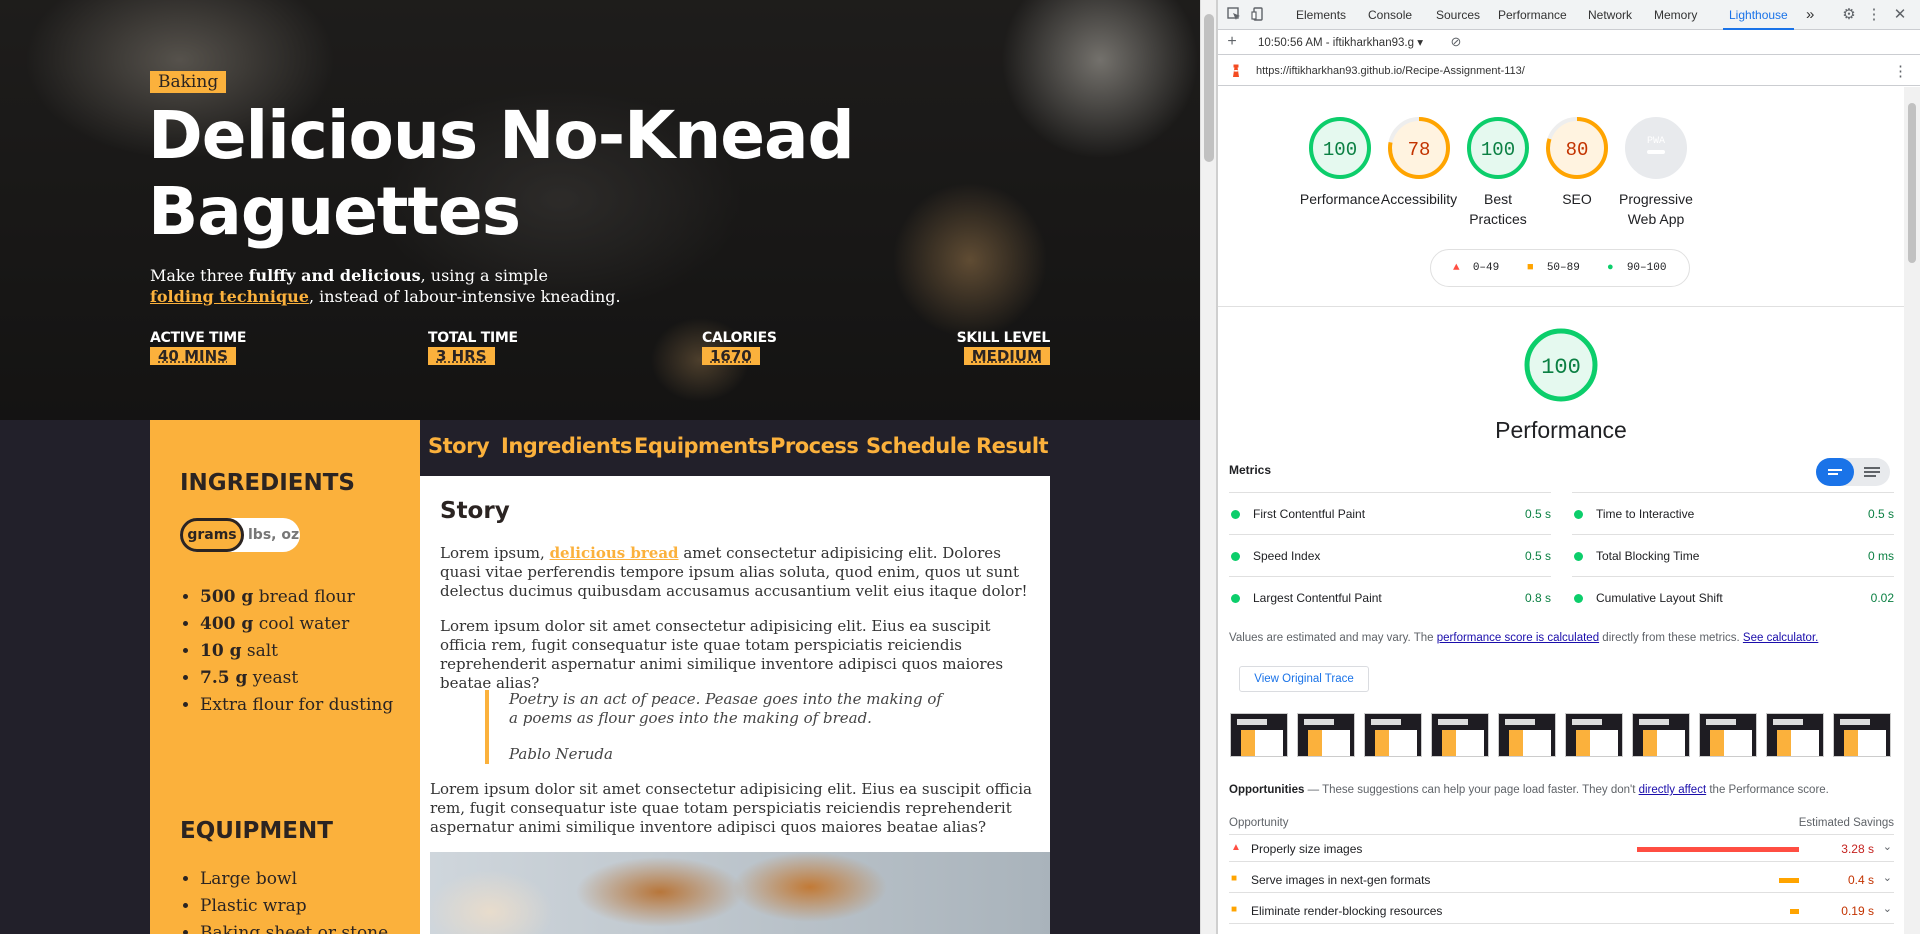 This screenshot has height=934, width=1920. Describe the element at coordinates (1236, 847) in the screenshot. I see `triangle-icon: ▲` at that location.